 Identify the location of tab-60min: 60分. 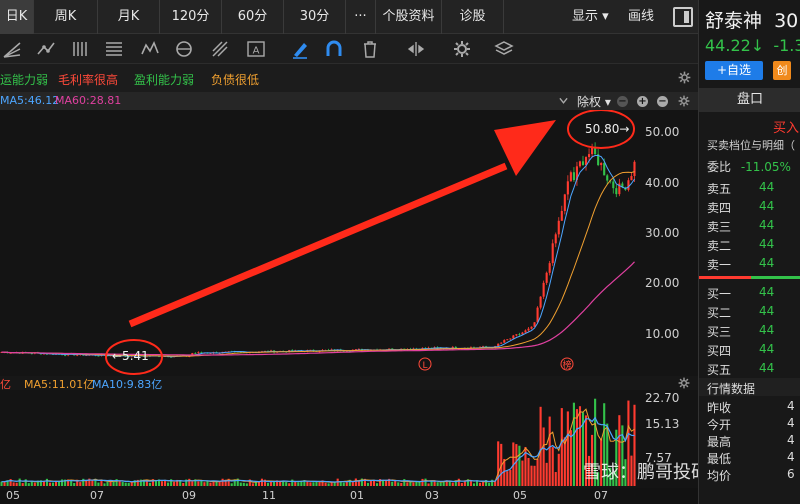
(253, 17).